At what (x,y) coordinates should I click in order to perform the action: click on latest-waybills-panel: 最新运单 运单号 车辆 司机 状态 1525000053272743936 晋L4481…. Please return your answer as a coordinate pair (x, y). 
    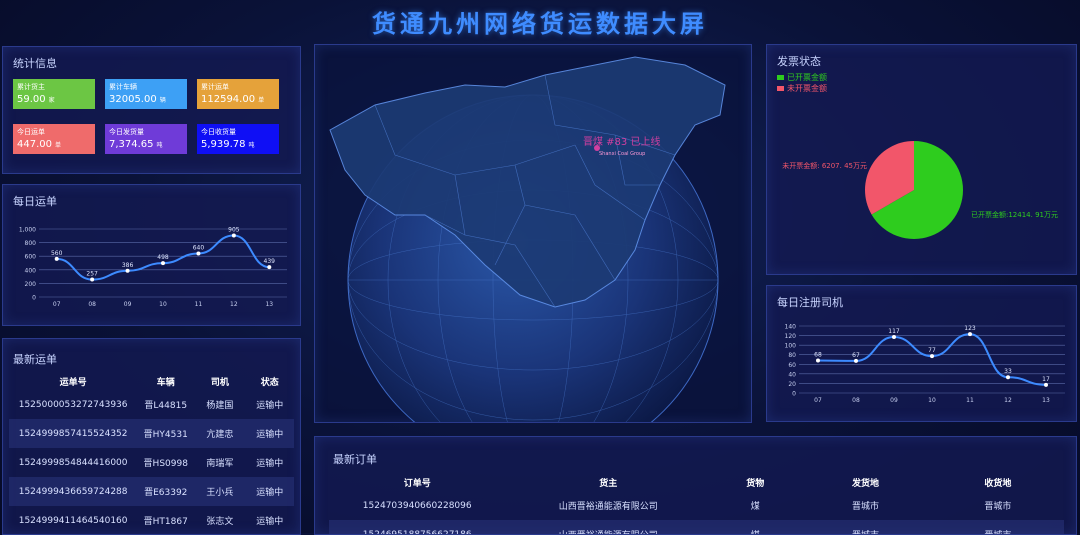
    Looking at the image, I should click on (151, 436).